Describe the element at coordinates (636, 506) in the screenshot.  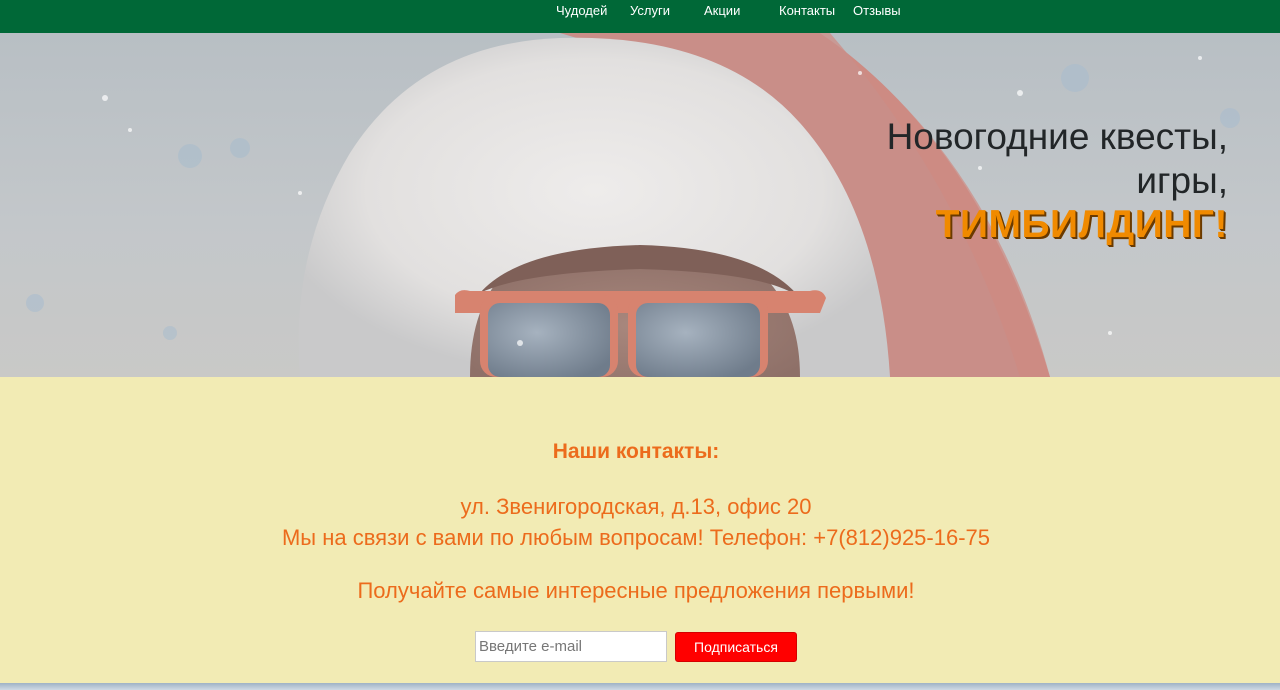
I see `contacts-address: ул. Звенигородская, д.13, офис 20` at that location.